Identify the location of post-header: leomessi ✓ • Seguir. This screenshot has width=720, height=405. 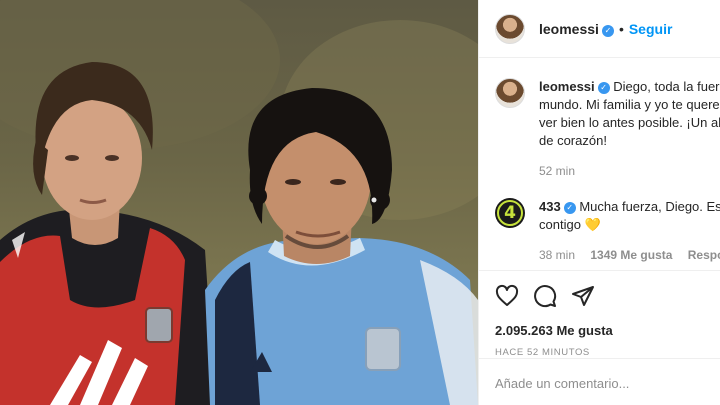
(599, 29).